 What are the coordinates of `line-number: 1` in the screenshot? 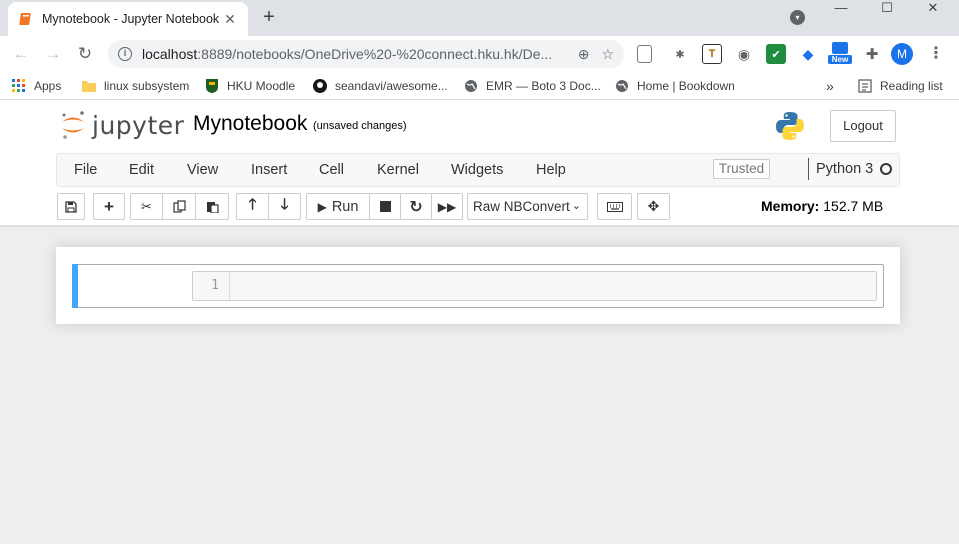 It's located at (211, 286).